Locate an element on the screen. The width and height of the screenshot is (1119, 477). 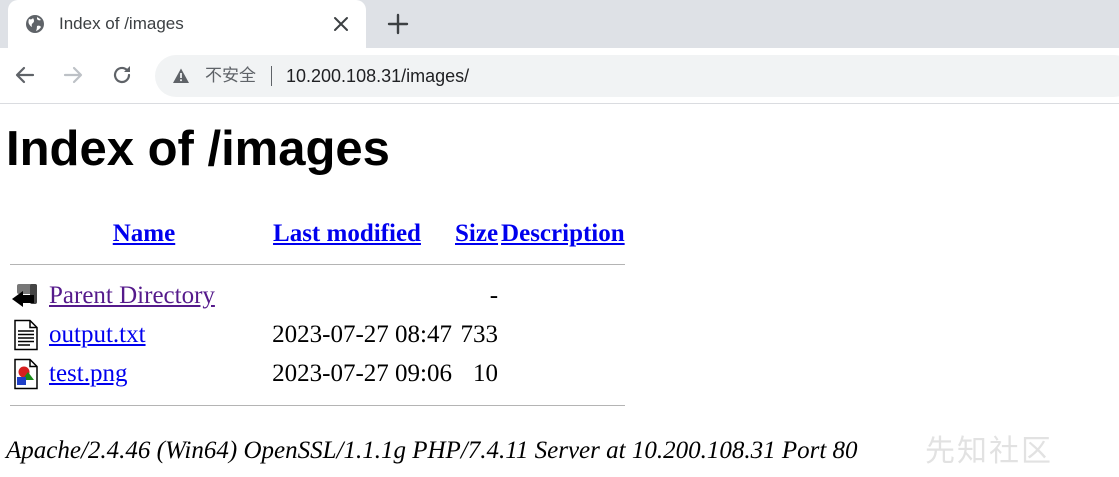
size-column-header: Size is located at coordinates (476, 234).